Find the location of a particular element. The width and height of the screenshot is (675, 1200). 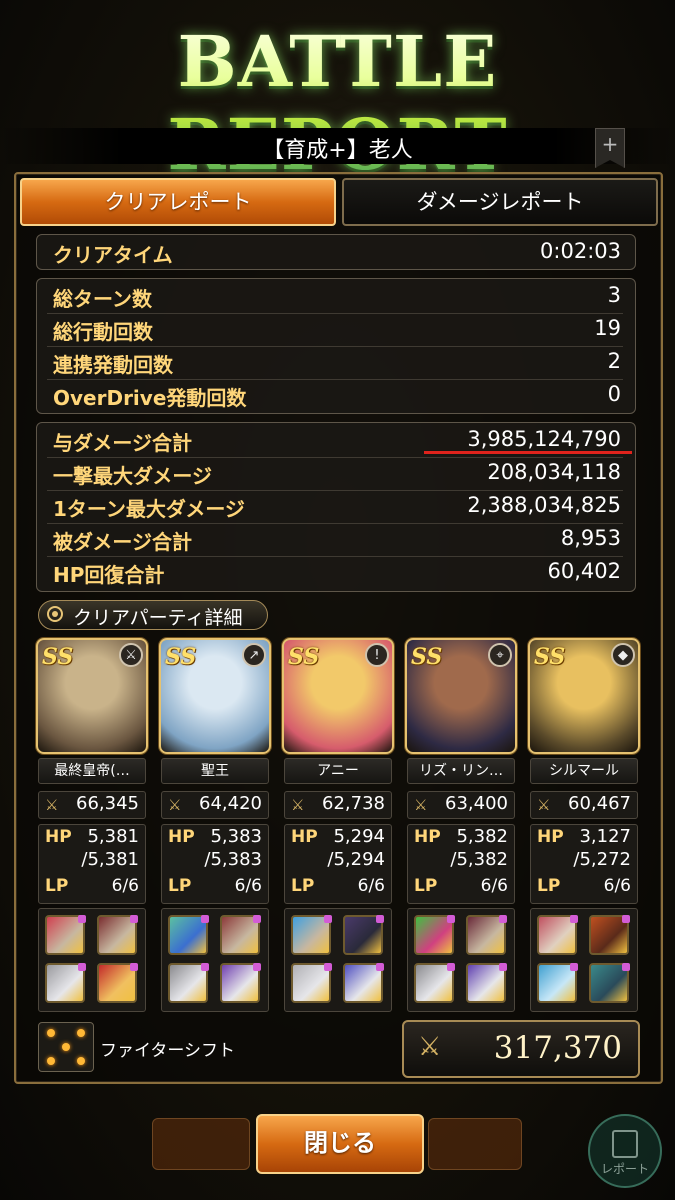

character-portrait: SS ⚔ is located at coordinates (92, 696).